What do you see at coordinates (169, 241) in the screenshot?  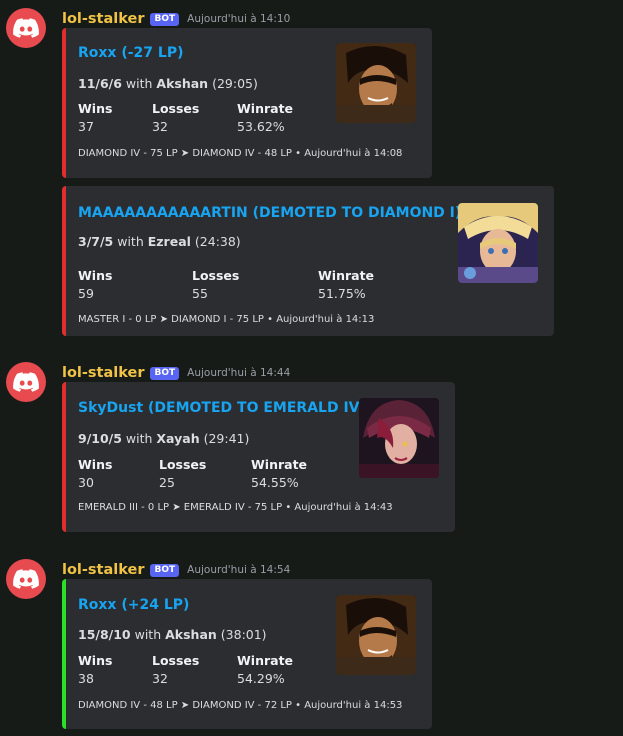 I see `champion-name: Ezreal` at bounding box center [169, 241].